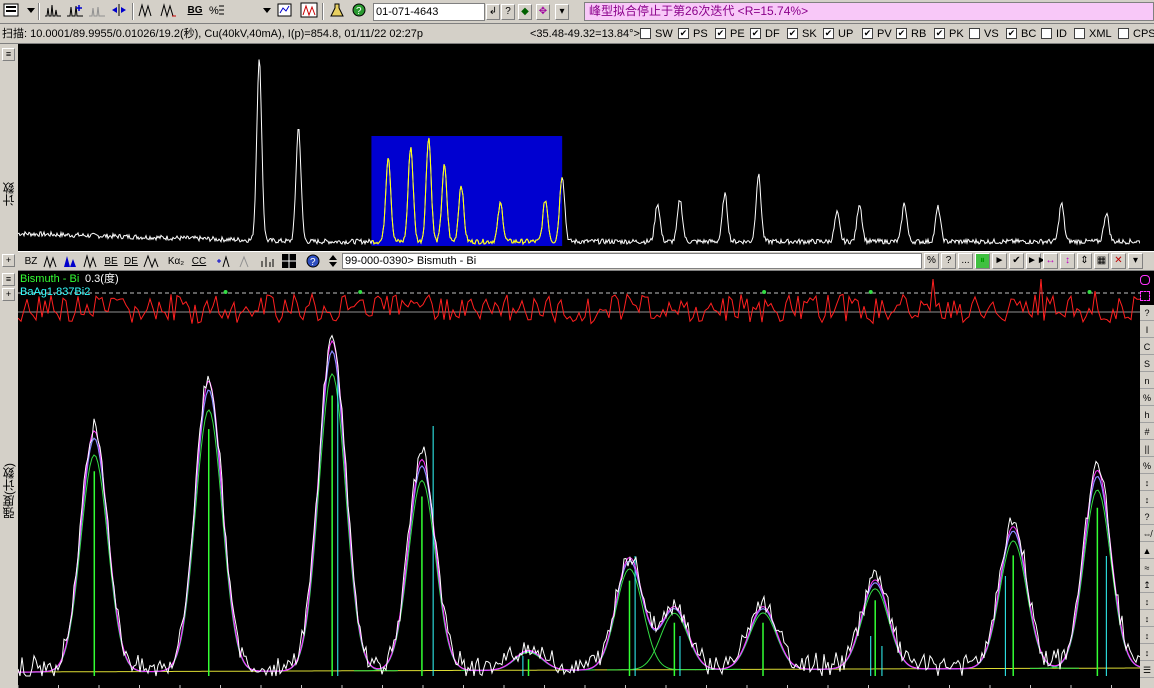 The height and width of the screenshot is (688, 1154). I want to click on refine-icon, so click(223, 261).